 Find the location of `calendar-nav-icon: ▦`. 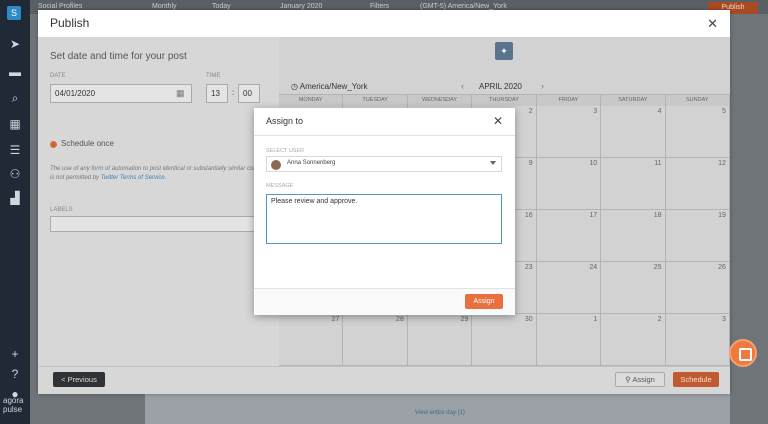

calendar-nav-icon: ▦ is located at coordinates (15, 124).